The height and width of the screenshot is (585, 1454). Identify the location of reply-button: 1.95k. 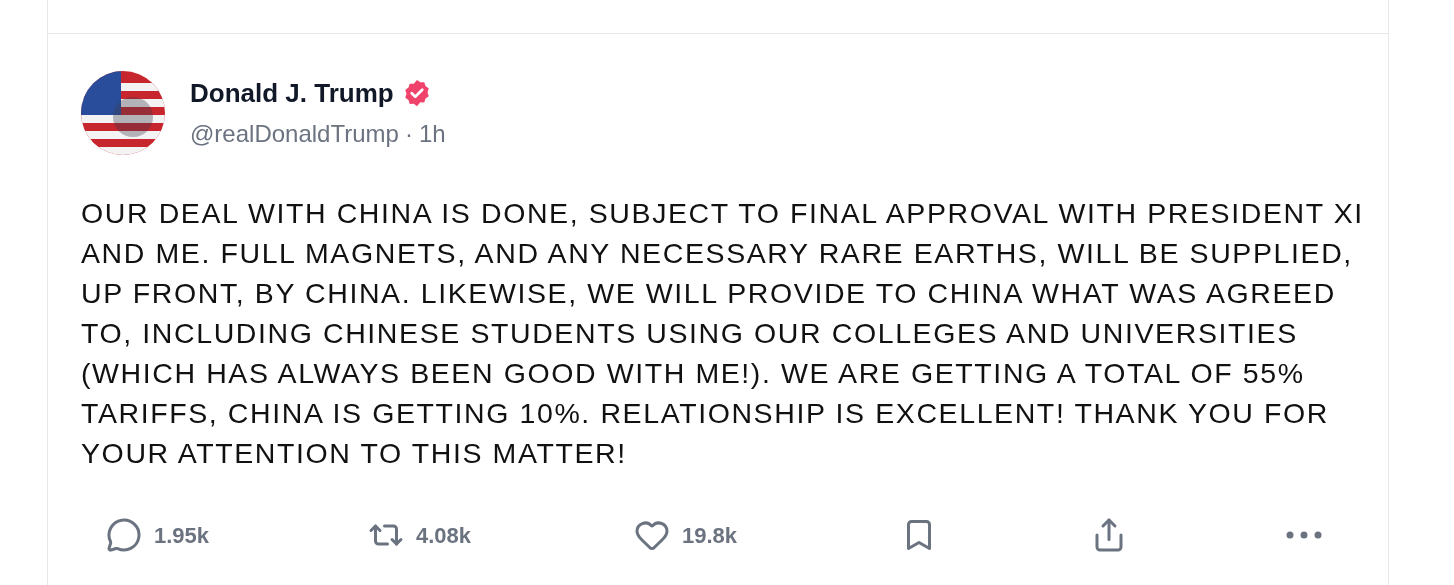
(158, 535).